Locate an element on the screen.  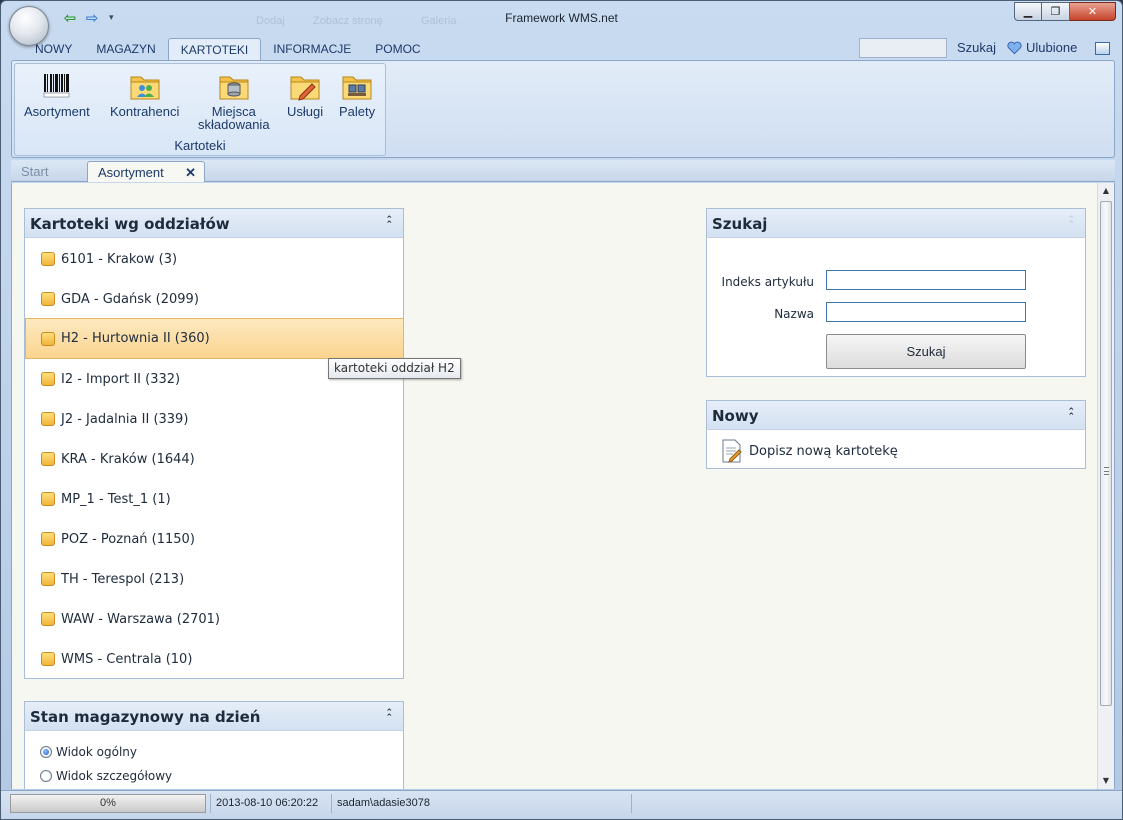
name-label: Nazwa is located at coordinates (794, 314).